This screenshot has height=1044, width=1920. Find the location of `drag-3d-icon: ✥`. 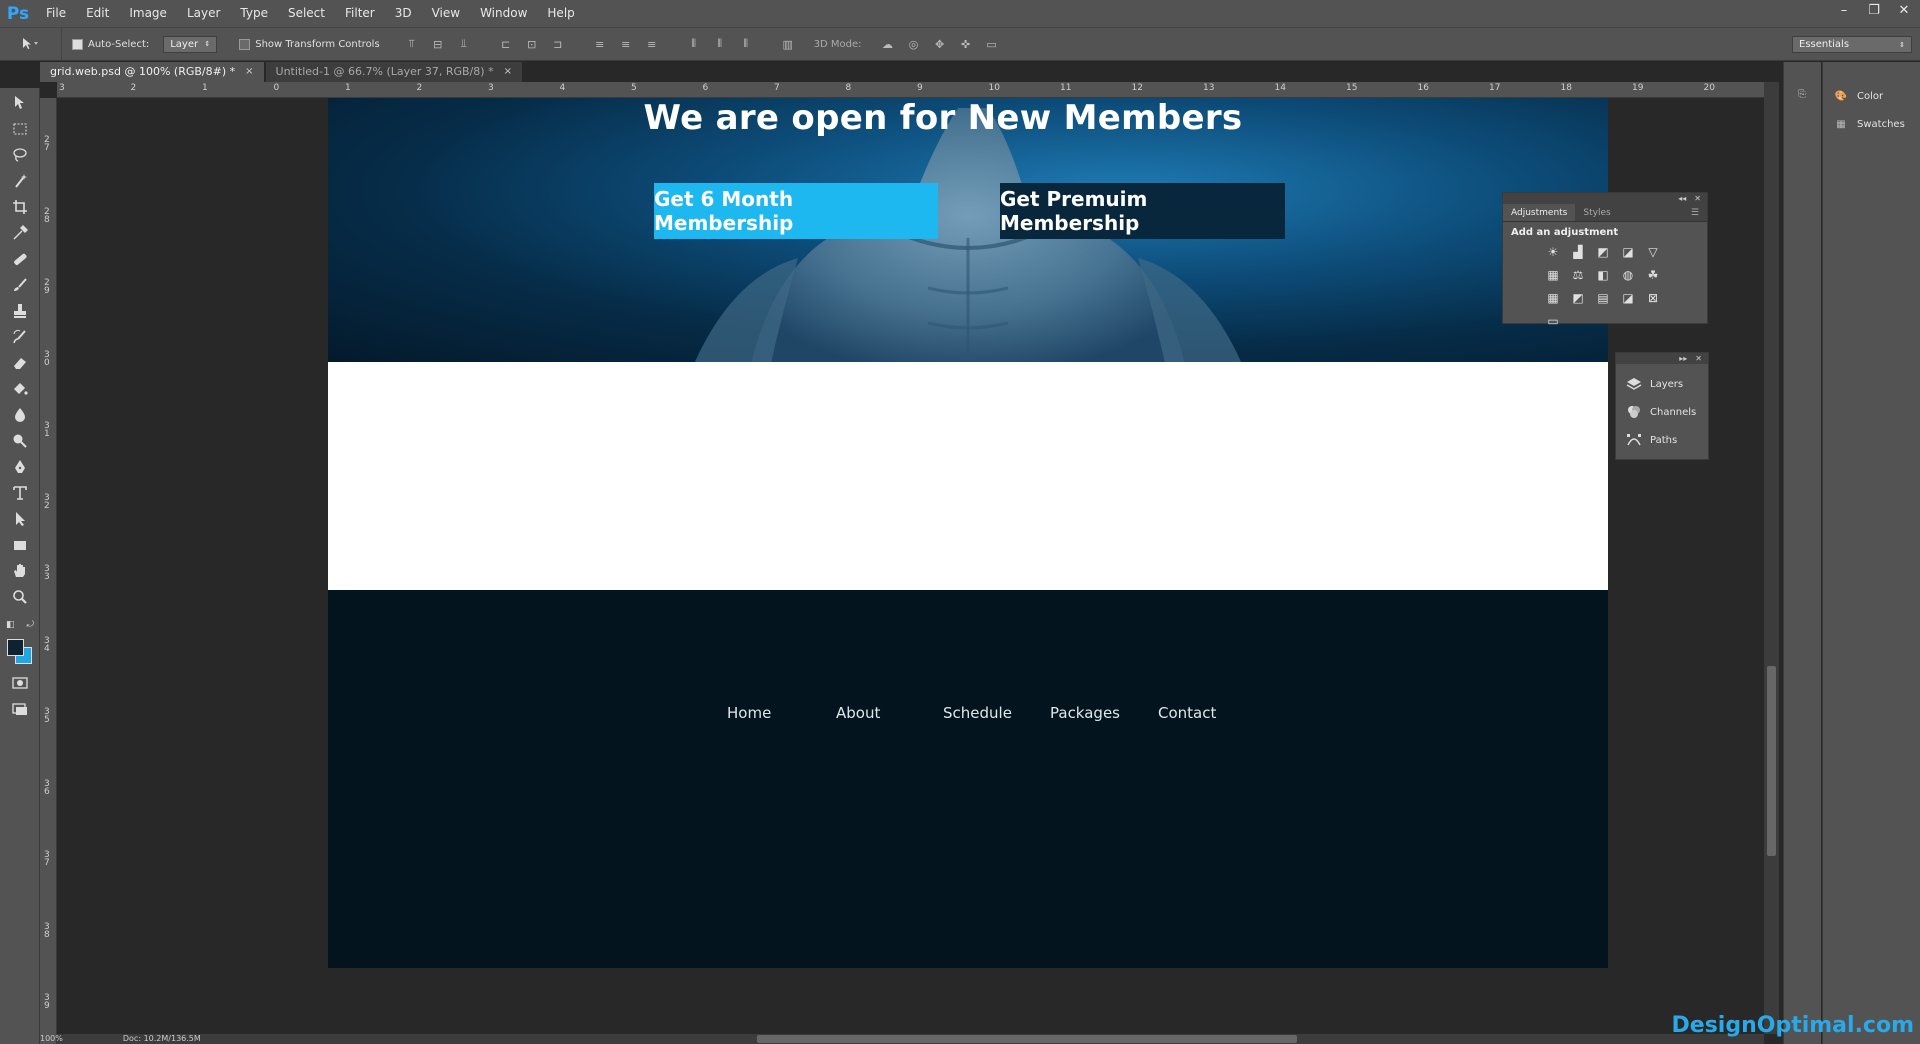

drag-3d-icon: ✥ is located at coordinates (940, 44).